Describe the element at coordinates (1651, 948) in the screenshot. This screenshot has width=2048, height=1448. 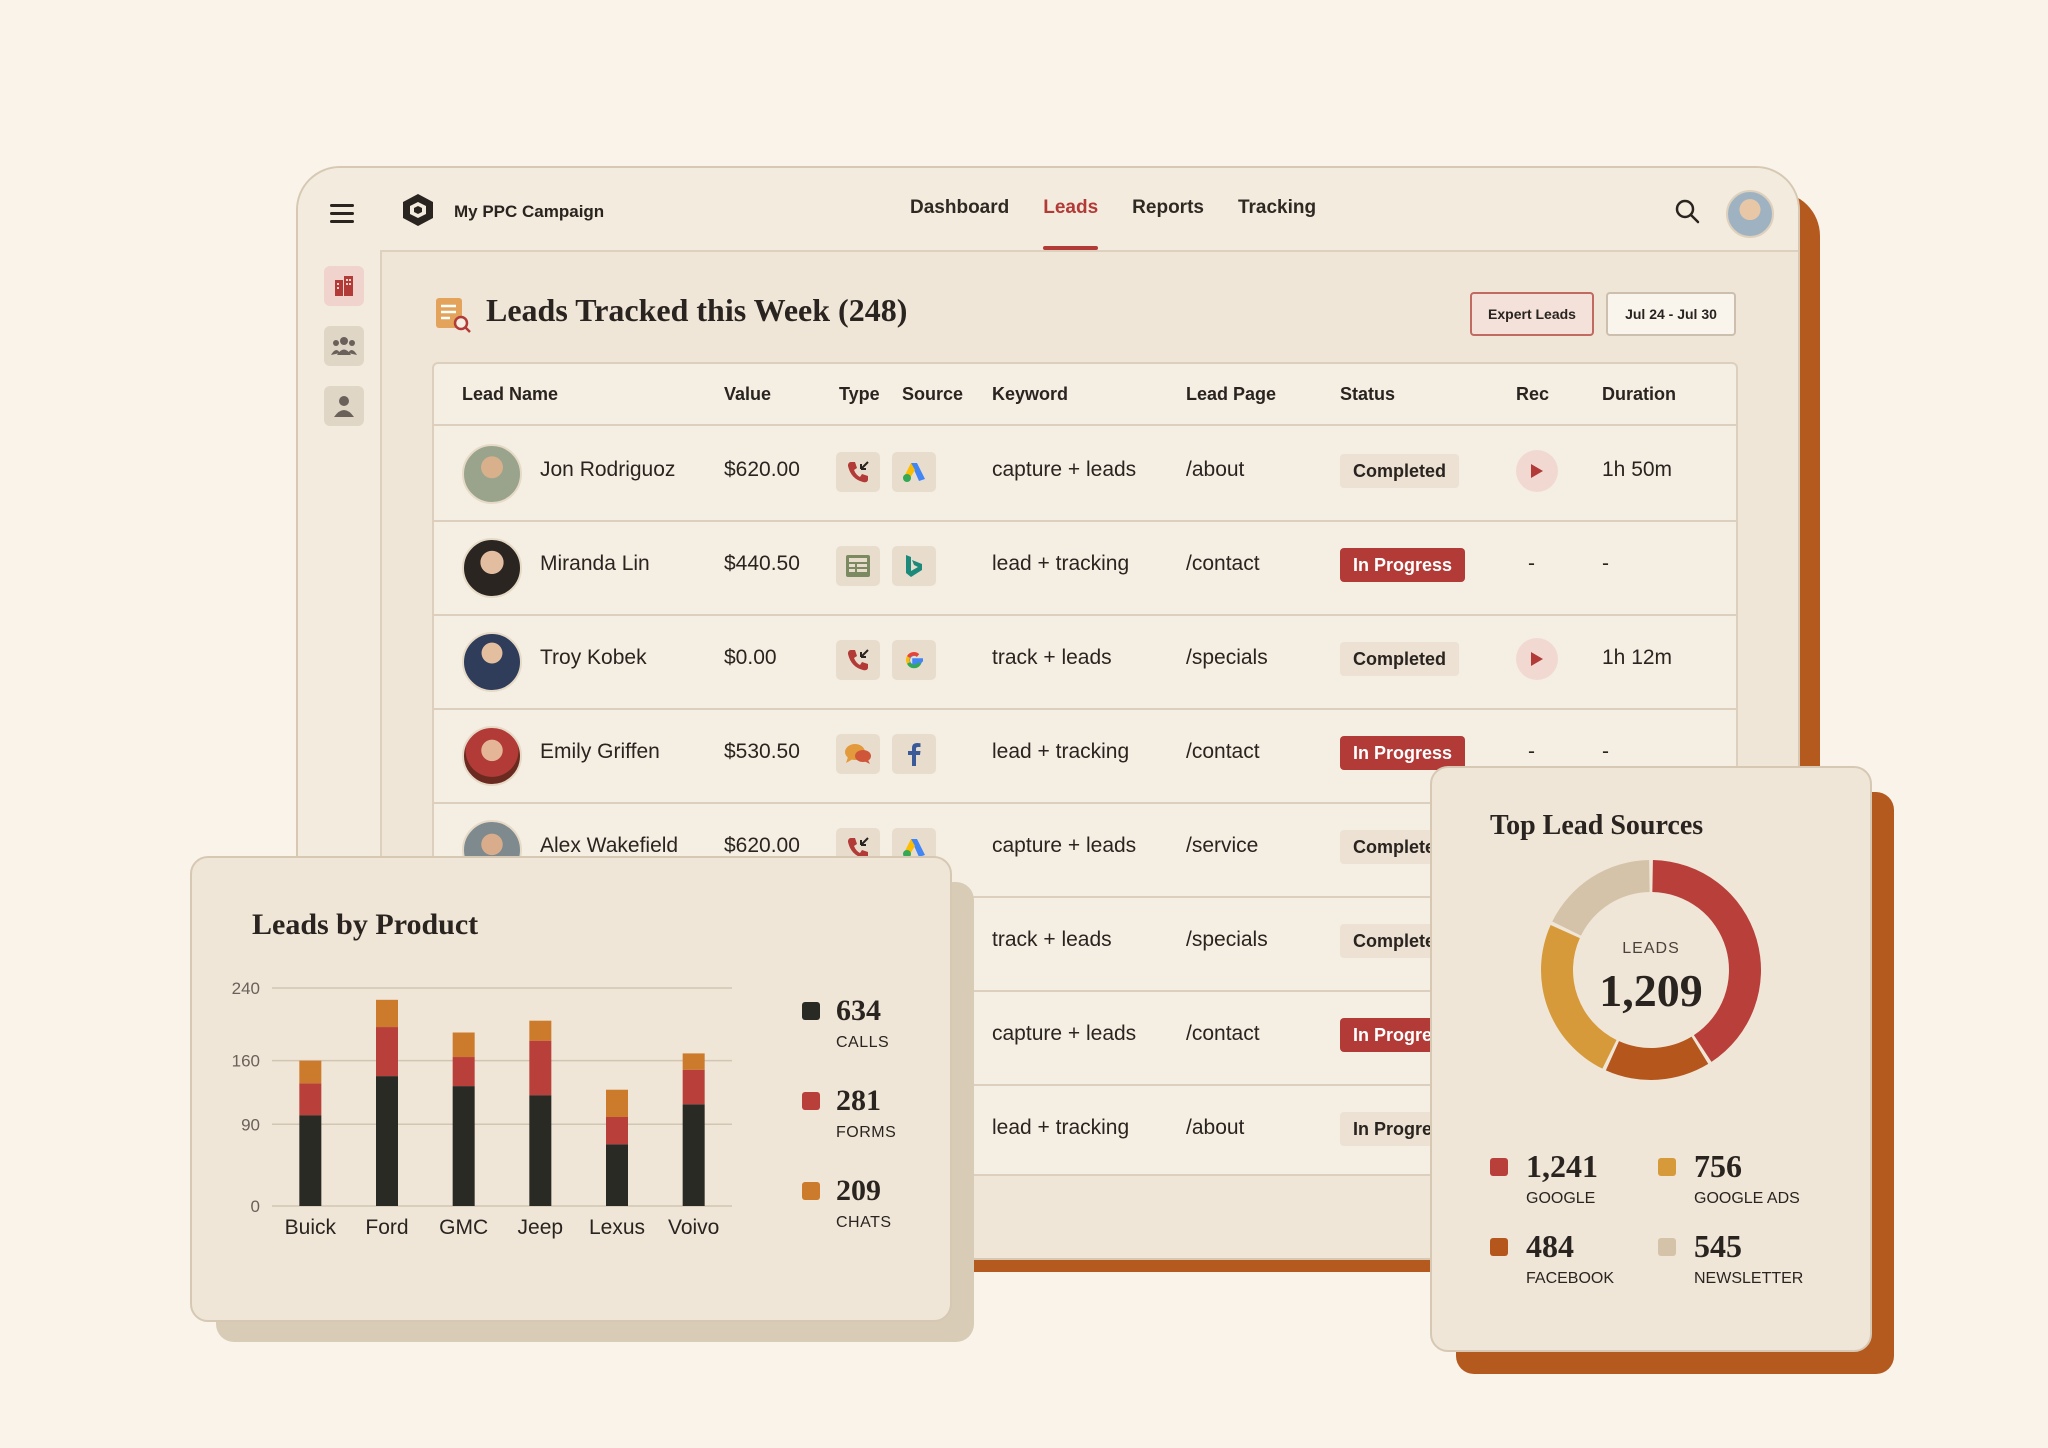
I see `donut-center-label: LEADS` at that location.